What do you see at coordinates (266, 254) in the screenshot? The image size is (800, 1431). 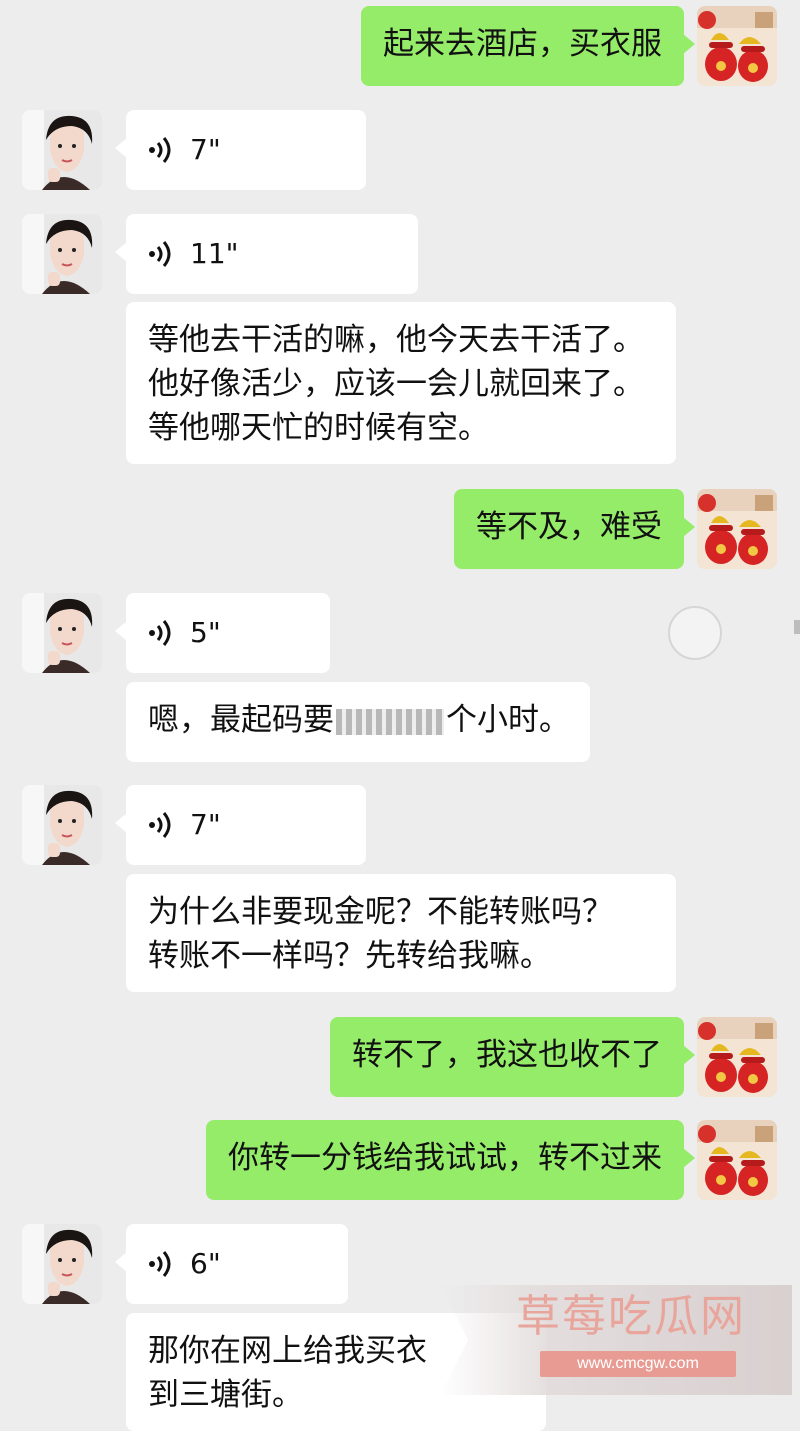 I see `voice-message: 11"` at bounding box center [266, 254].